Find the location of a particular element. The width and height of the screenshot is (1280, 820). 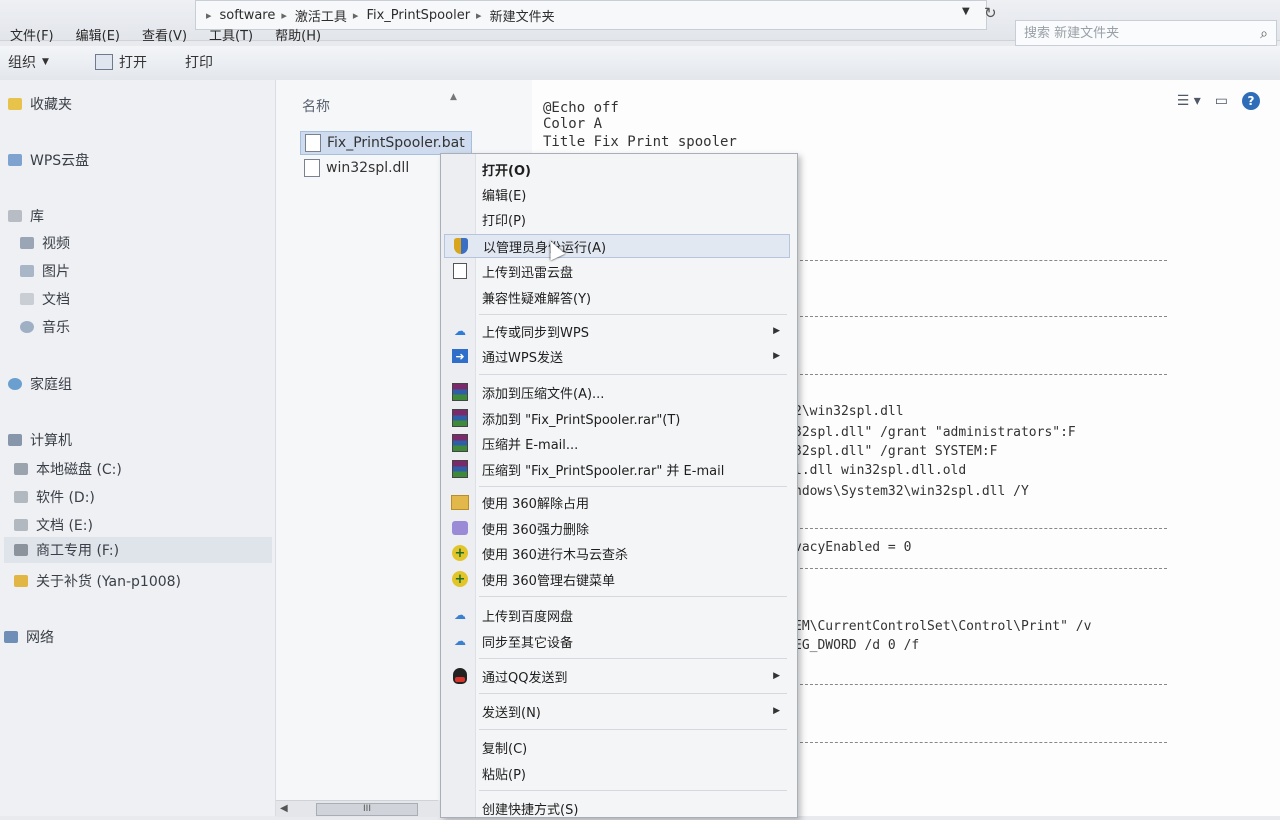

nav-label: 图片 is located at coordinates (56, 272).